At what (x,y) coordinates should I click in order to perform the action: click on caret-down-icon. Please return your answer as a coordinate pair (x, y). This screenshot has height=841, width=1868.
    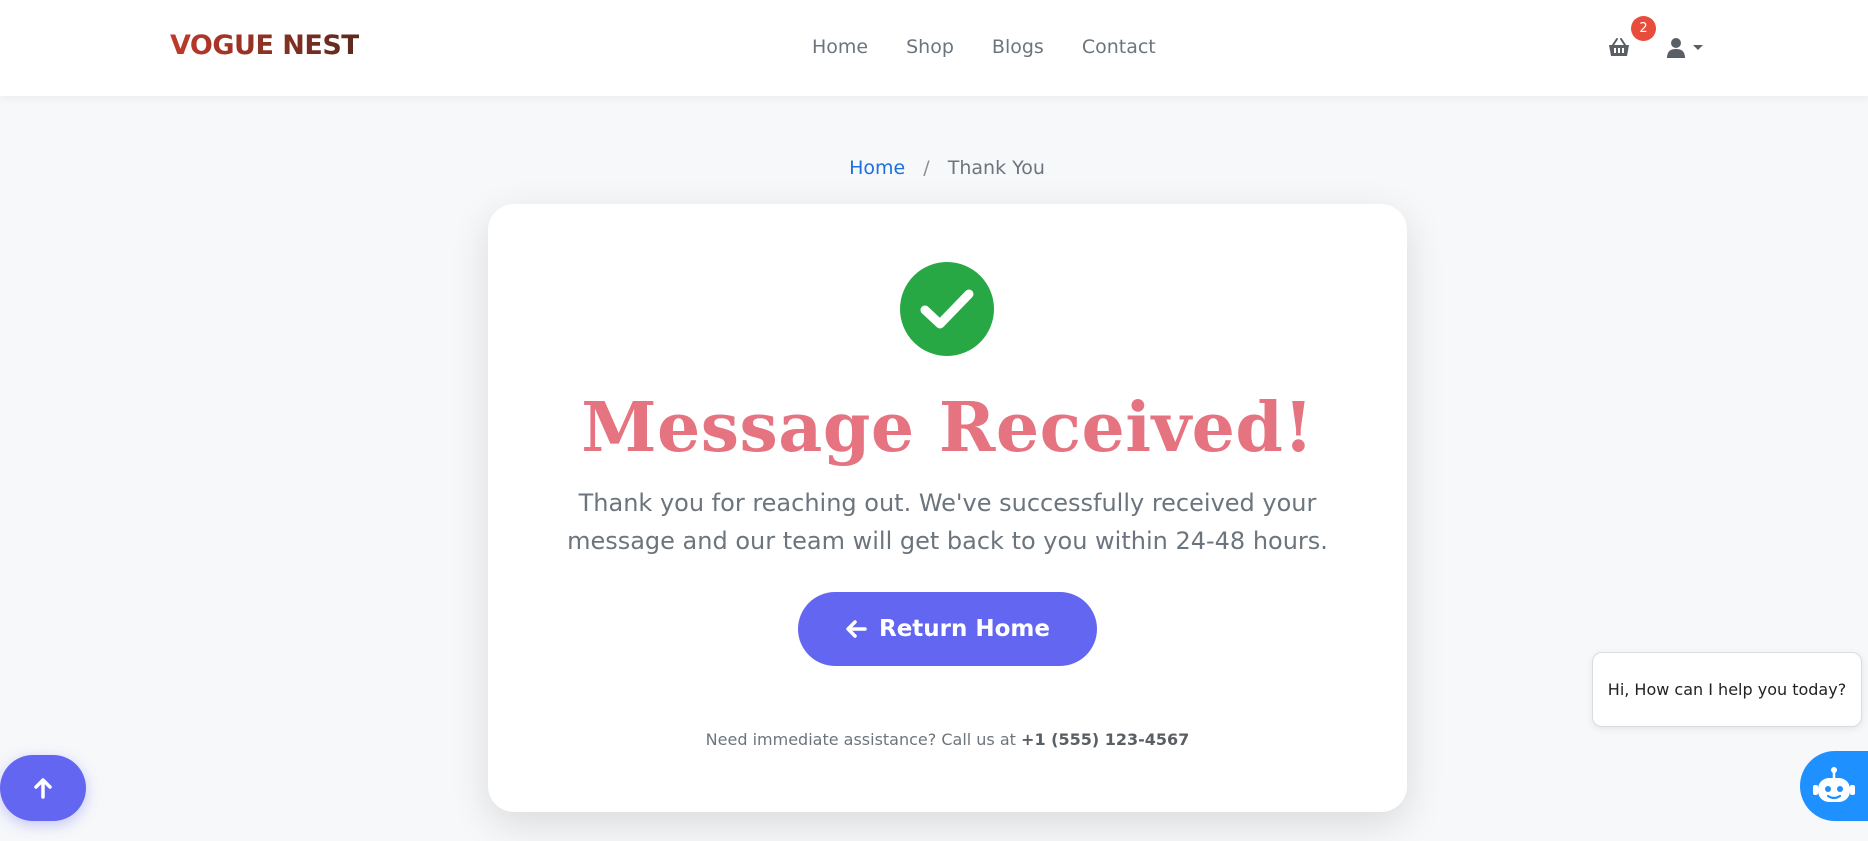
    Looking at the image, I should click on (1698, 47).